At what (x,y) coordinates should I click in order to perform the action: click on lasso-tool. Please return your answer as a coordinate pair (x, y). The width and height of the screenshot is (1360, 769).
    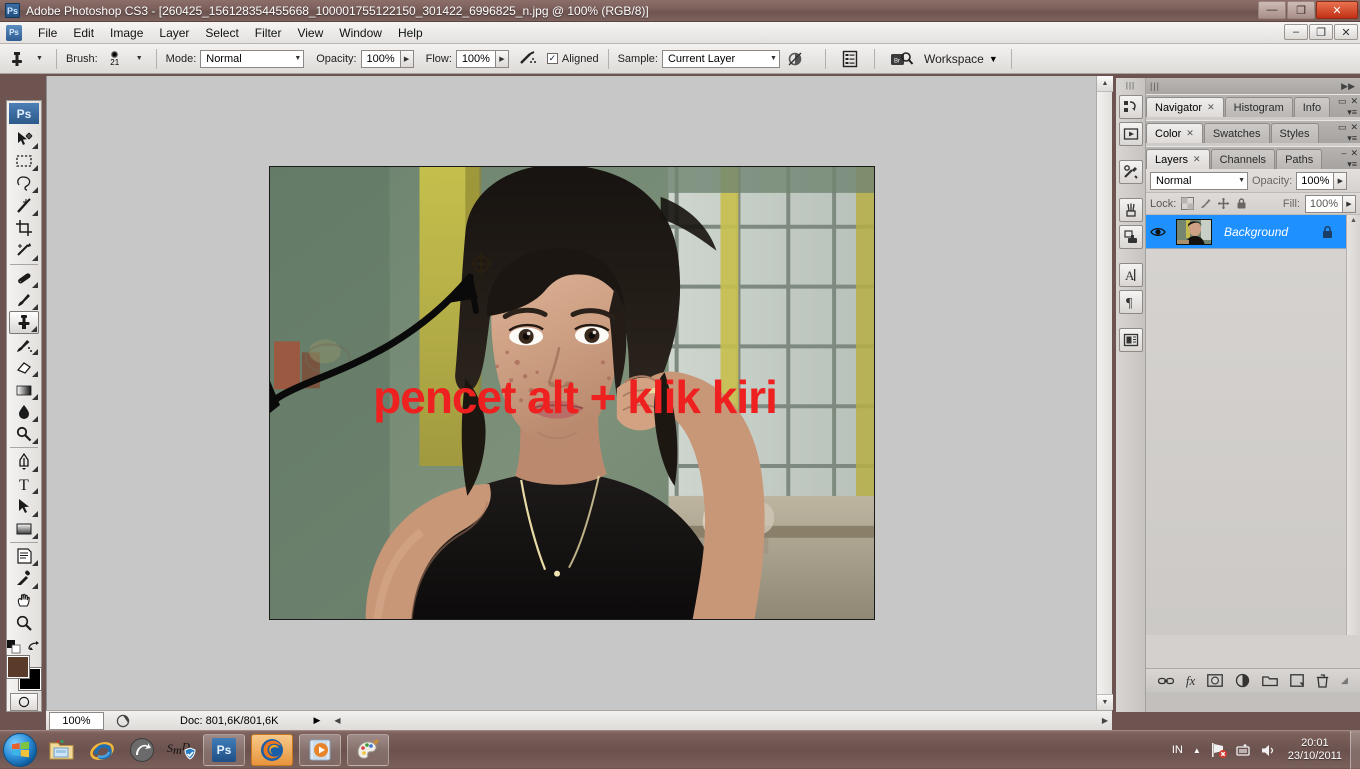
    Looking at the image, I should click on (24, 183).